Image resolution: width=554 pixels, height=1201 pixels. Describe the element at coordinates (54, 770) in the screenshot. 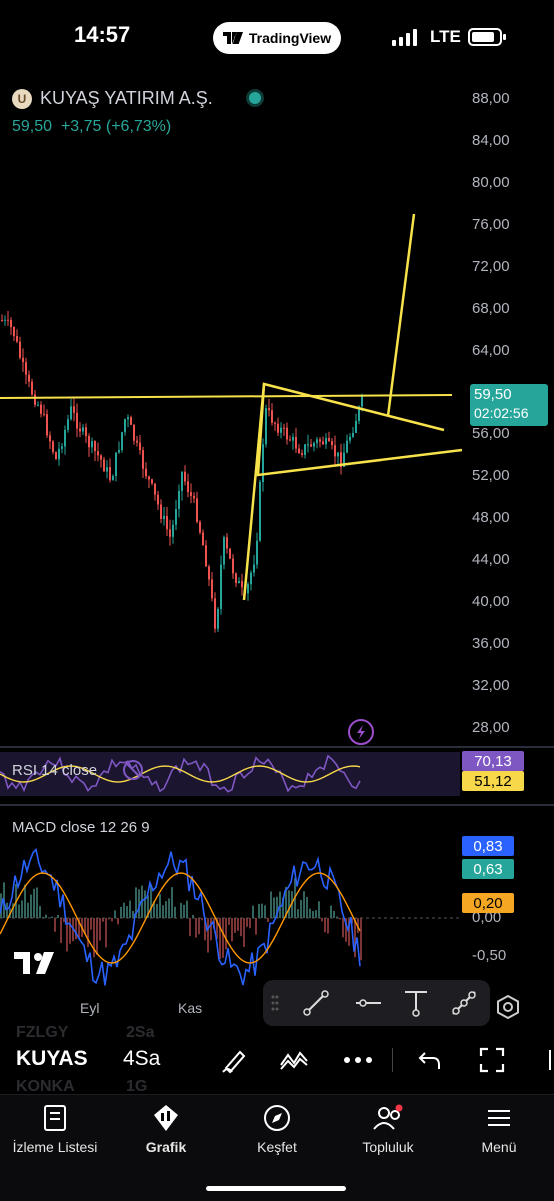

I see `rsi-title: RSI 14 close` at that location.